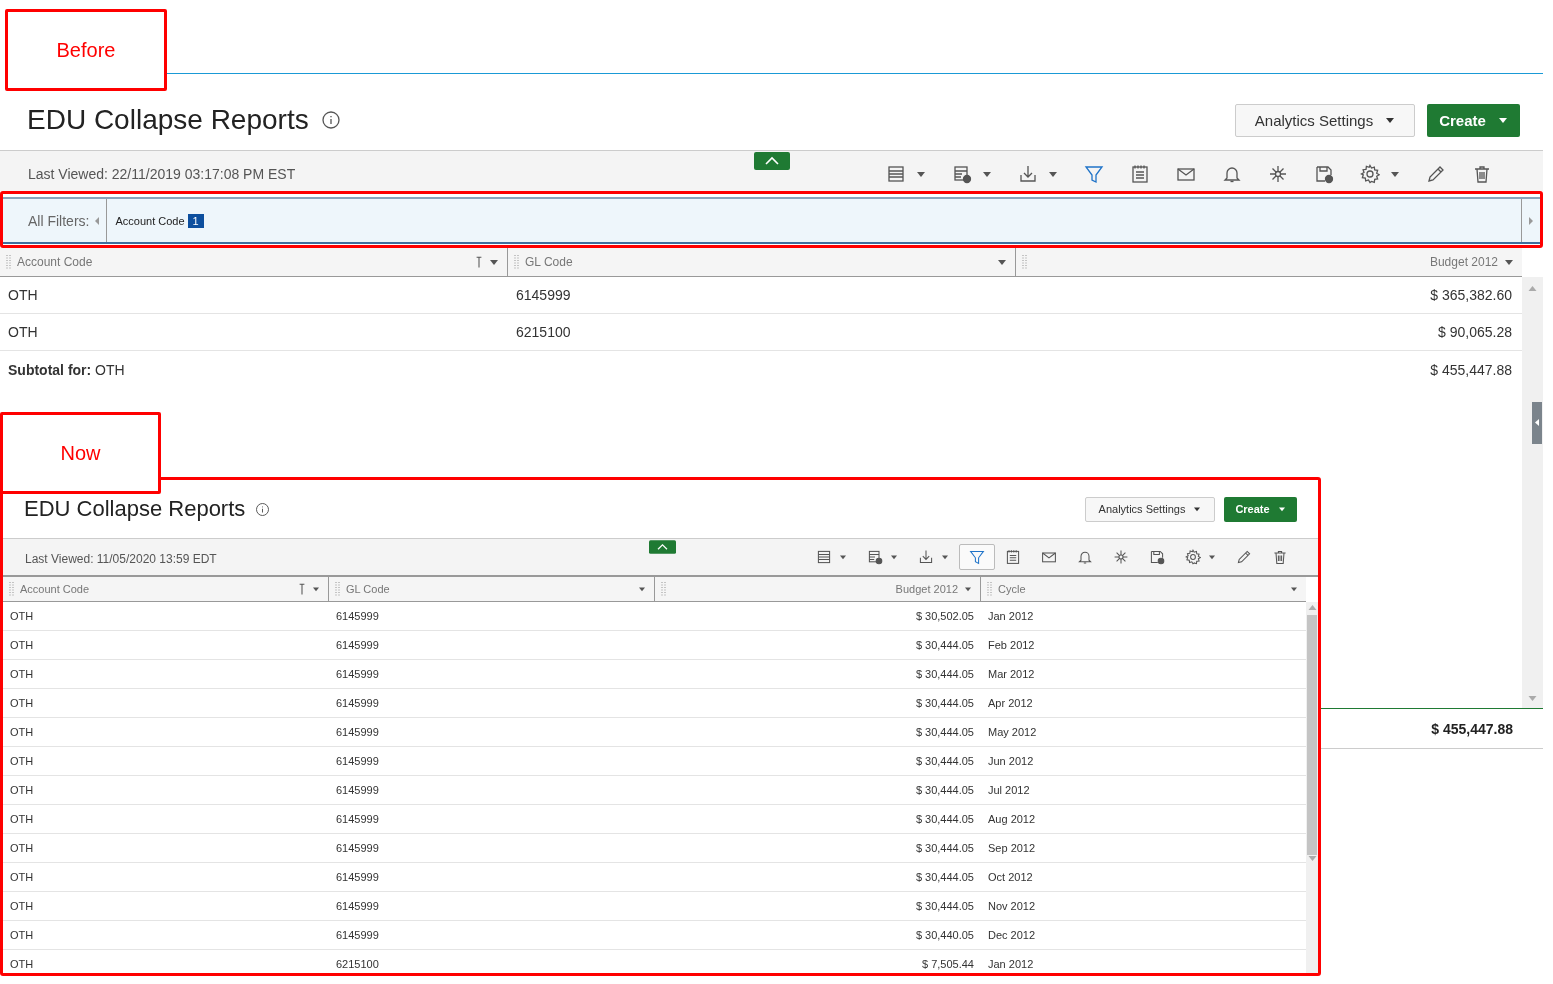  Describe the element at coordinates (1011, 761) in the screenshot. I see `table-cell-text: Jun 2012` at that location.